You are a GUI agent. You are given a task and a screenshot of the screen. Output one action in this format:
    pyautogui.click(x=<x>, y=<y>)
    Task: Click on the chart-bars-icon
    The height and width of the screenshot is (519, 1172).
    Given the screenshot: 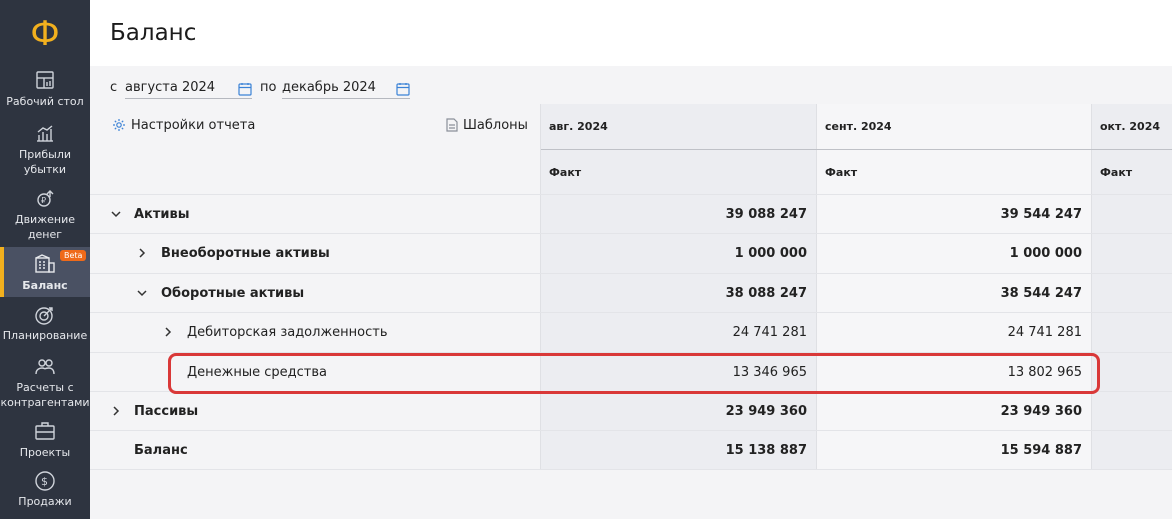 What is the action you would take?
    pyautogui.click(x=45, y=135)
    